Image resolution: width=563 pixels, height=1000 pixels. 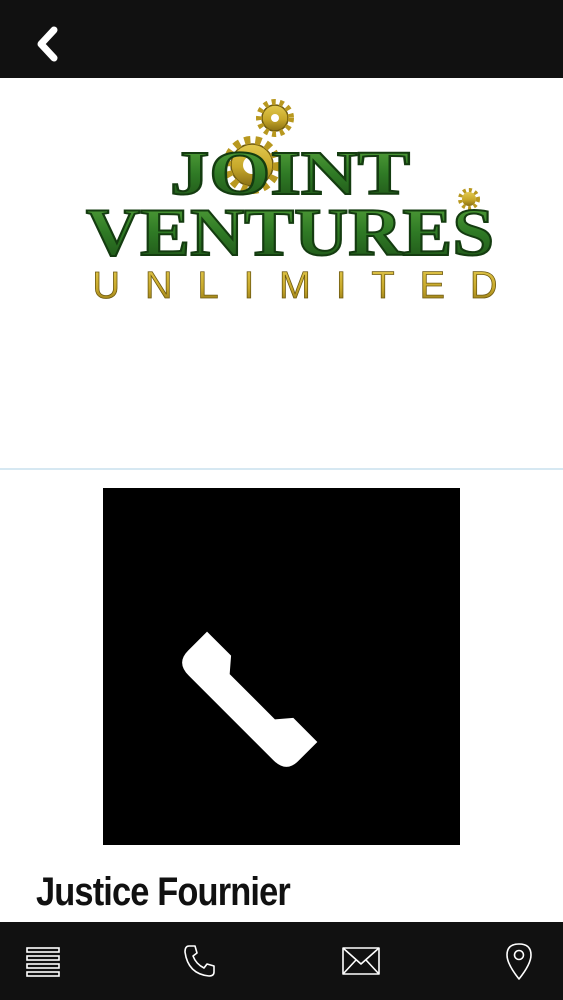 I want to click on menu-icon, so click(x=43, y=962).